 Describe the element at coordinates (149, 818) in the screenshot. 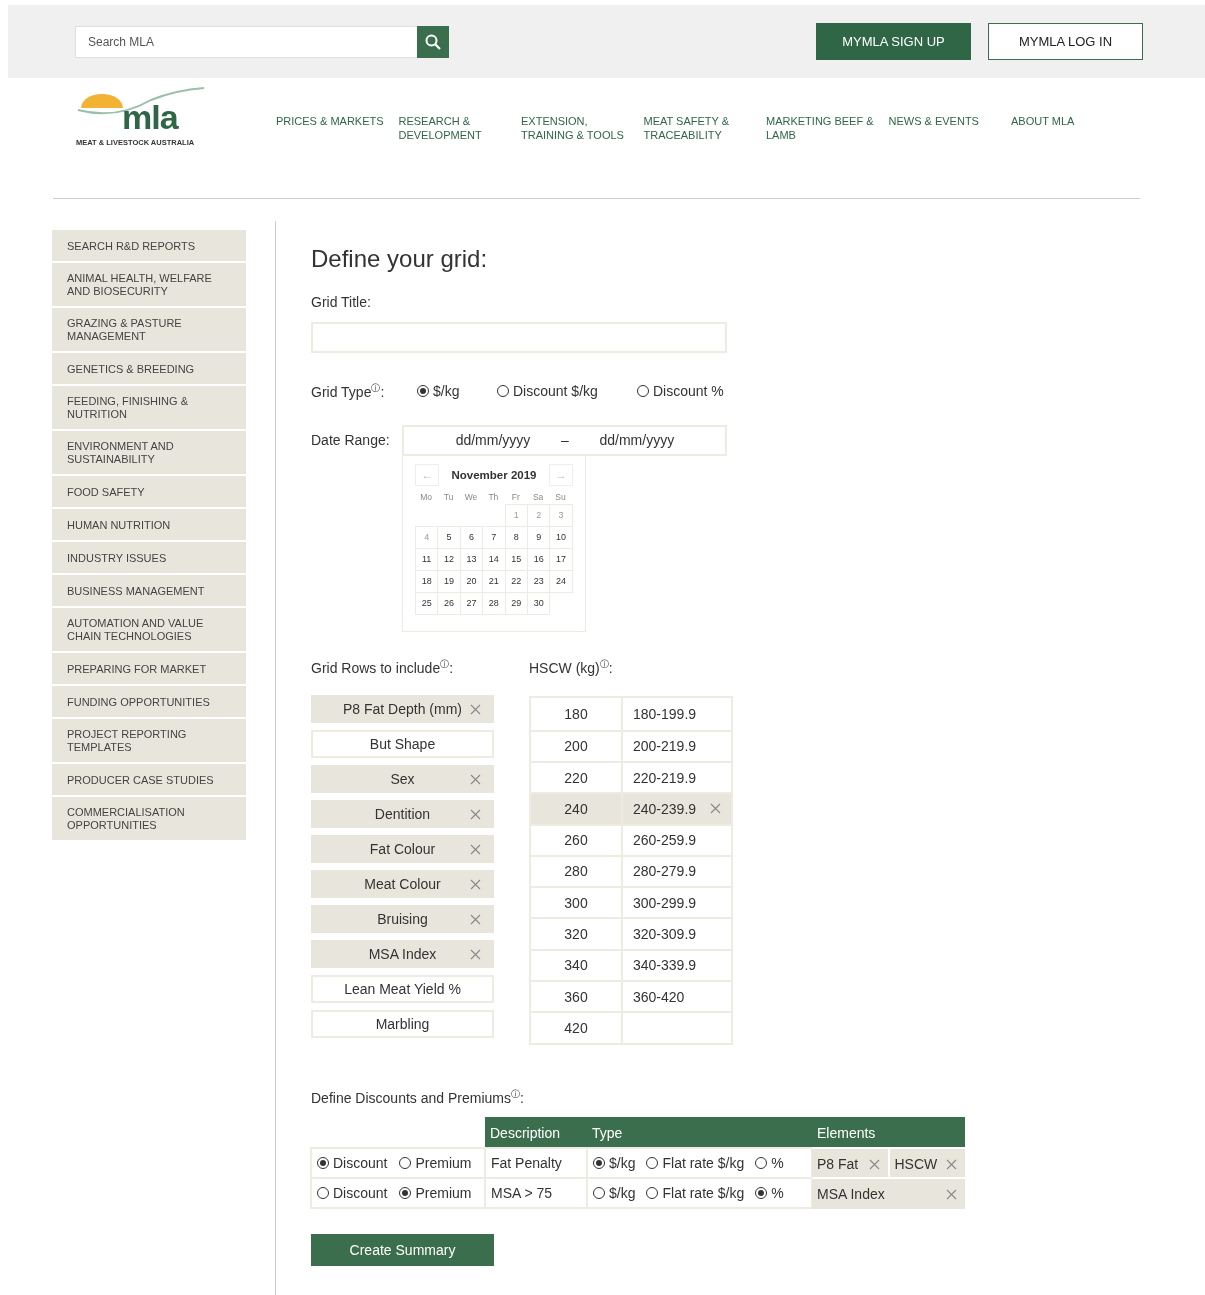

I see `sidebar-link: COMMERCIALISATION OPPORTUNITIES` at that location.